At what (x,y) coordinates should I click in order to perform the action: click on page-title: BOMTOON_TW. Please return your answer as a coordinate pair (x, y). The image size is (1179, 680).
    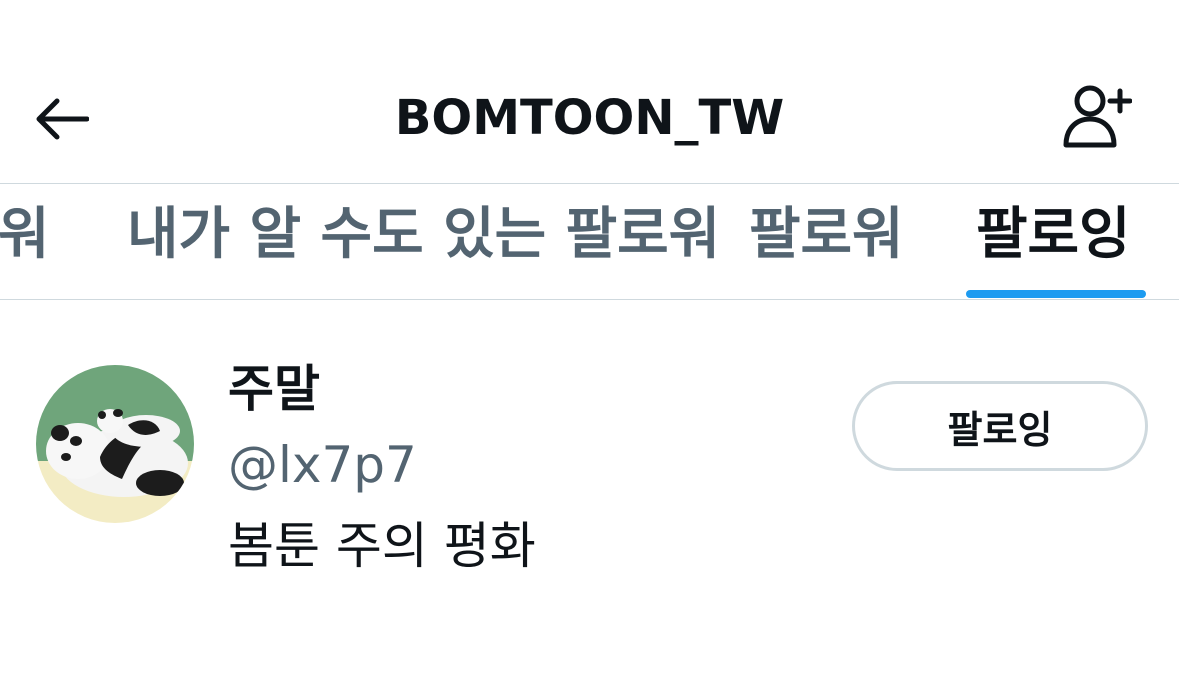
    Looking at the image, I should click on (589, 118).